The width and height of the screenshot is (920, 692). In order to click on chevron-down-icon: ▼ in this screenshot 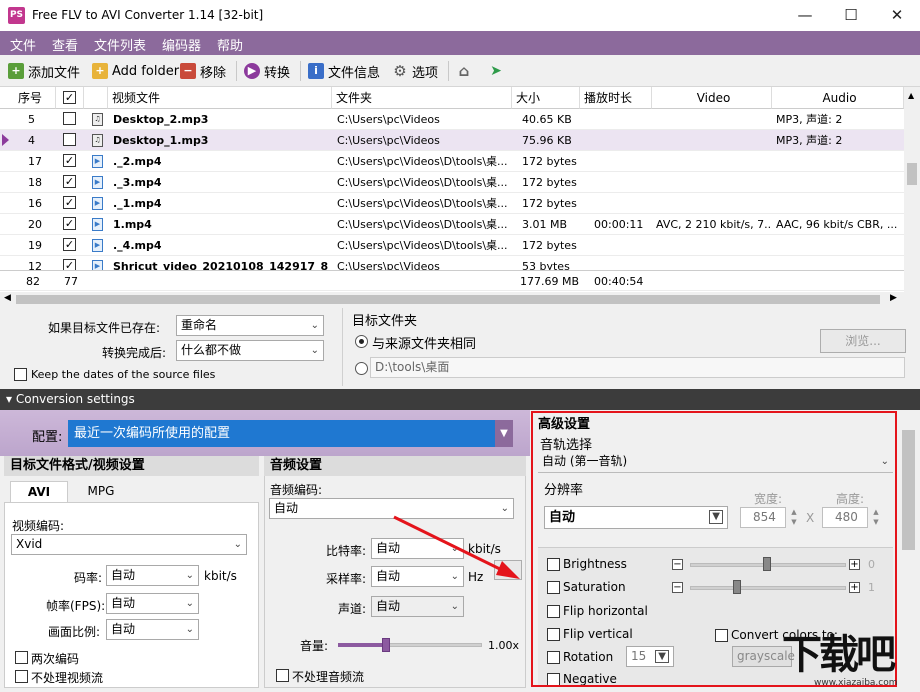, I will do `click(504, 433)`.